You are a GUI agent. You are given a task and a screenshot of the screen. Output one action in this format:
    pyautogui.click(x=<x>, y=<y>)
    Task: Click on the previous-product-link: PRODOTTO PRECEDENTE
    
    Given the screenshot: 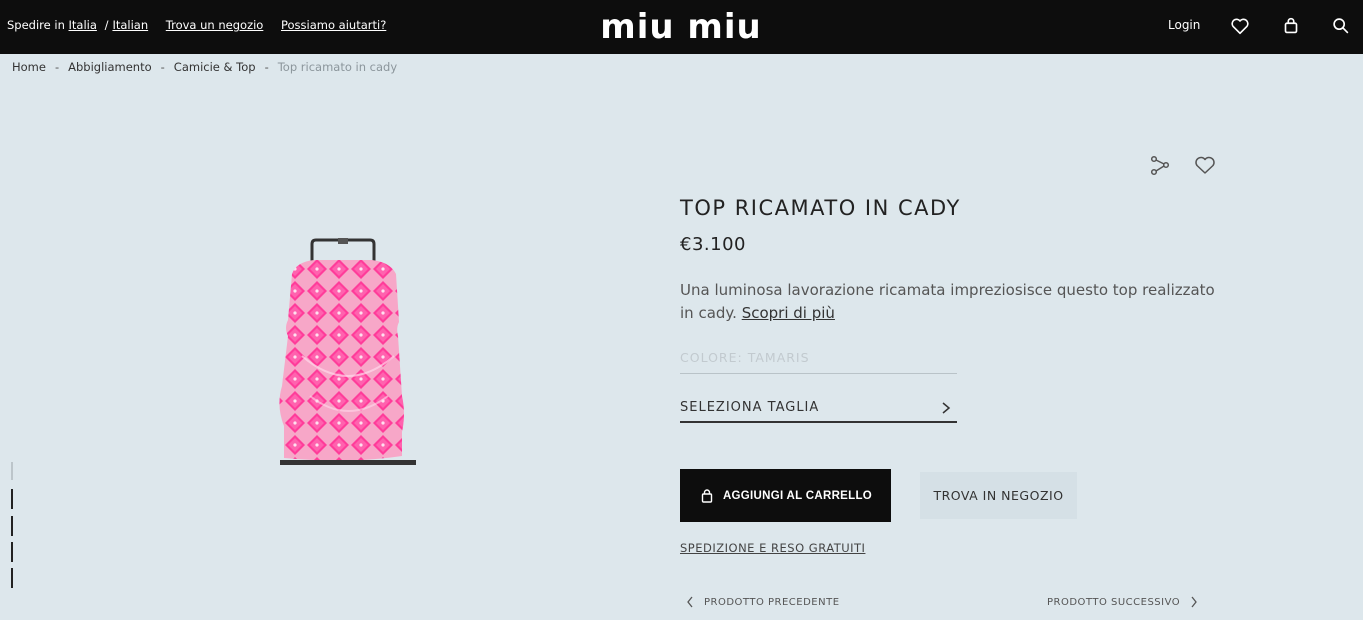 What is the action you would take?
    pyautogui.click(x=763, y=602)
    